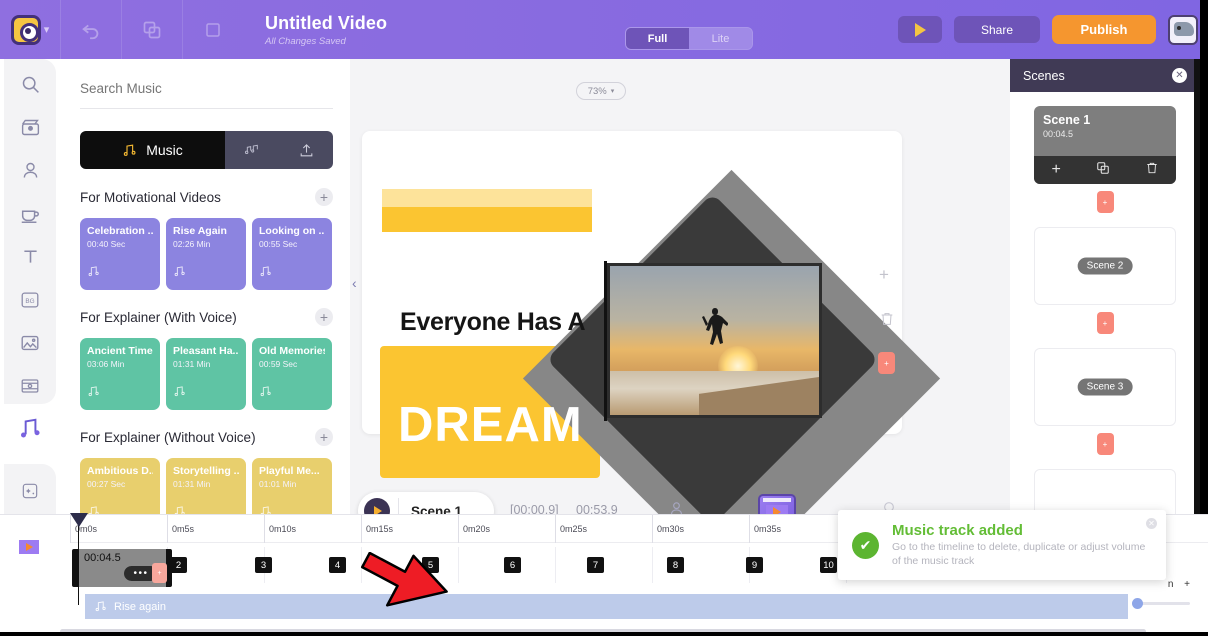 This screenshot has width=1208, height=636. Describe the element at coordinates (426, 503) in the screenshot. I see `scene-play-pill: Scene 1` at that location.